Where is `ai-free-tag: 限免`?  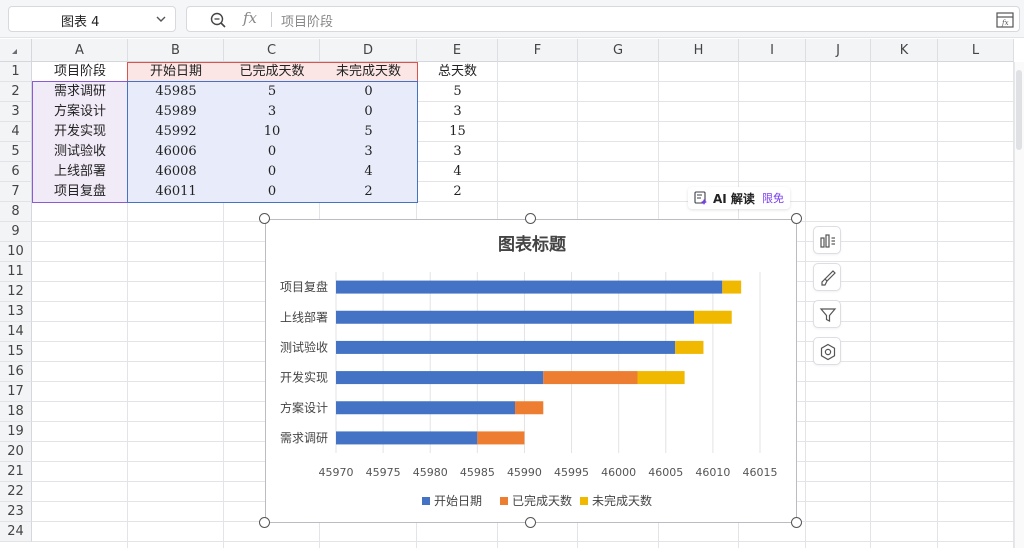 ai-free-tag: 限免 is located at coordinates (773, 198).